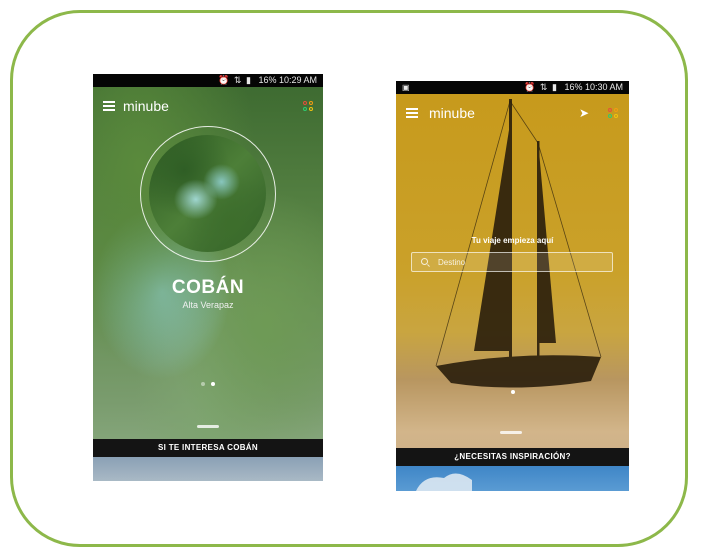 The image size is (702, 555). Describe the element at coordinates (424, 261) in the screenshot. I see `magnifier-icon` at that location.